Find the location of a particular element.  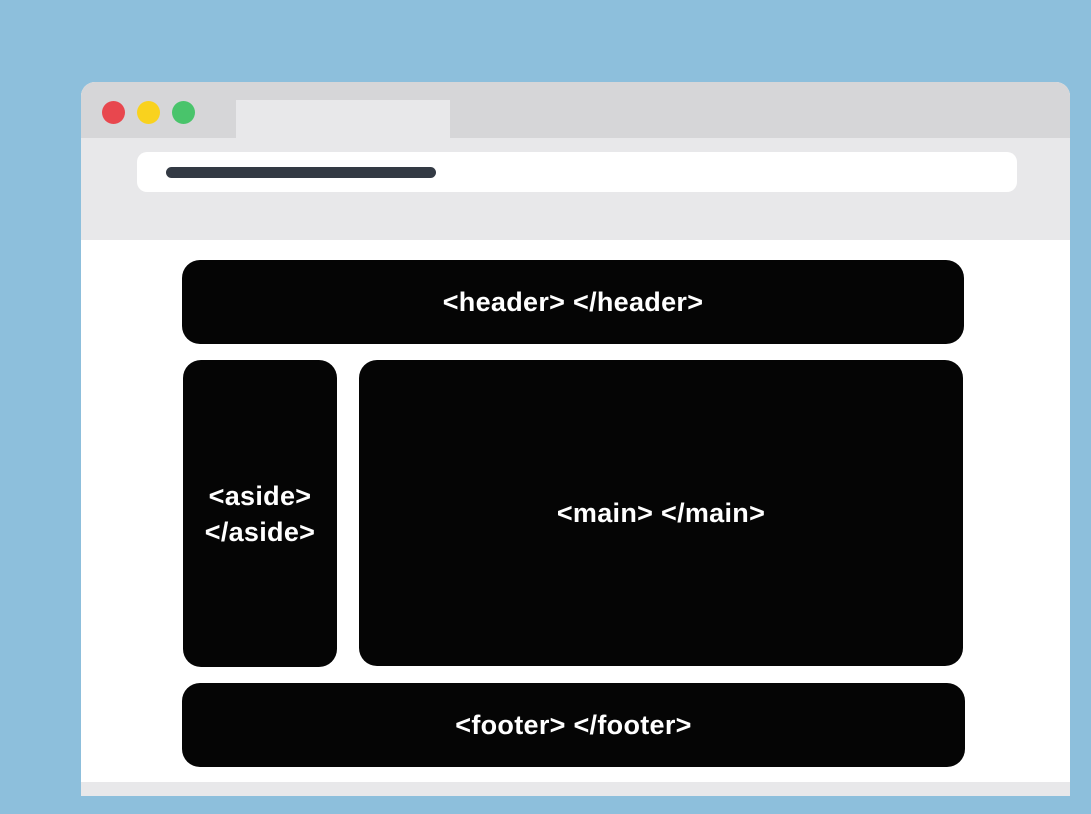

aside-block: <aside> </aside> is located at coordinates (260, 513).